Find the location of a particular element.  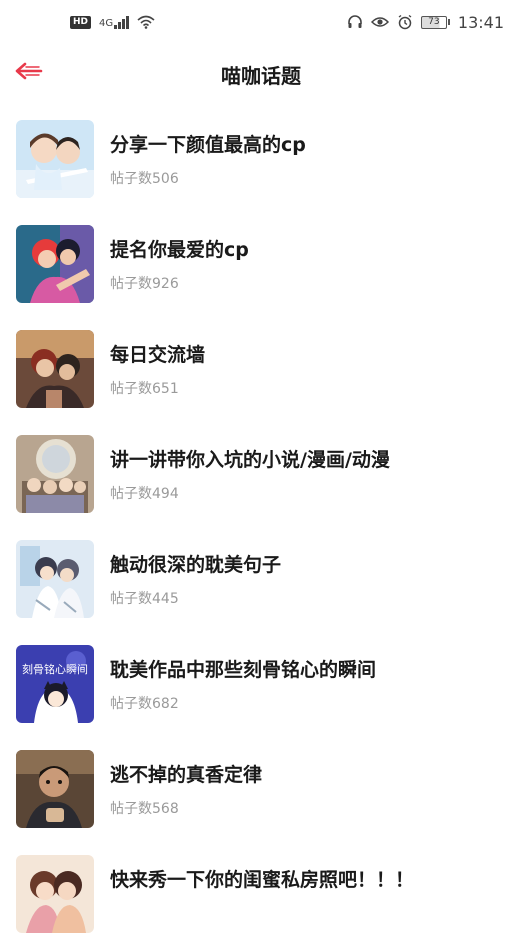

cell-signal-icon: 4G is located at coordinates (114, 22).